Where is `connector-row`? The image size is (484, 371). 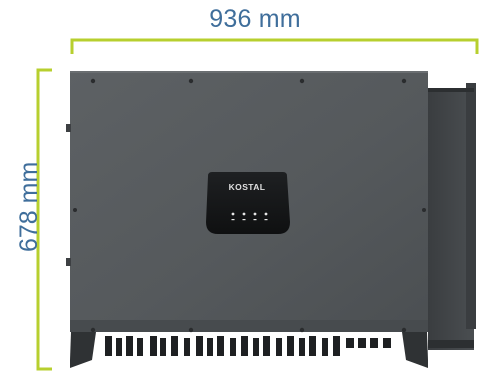
connector-row is located at coordinates (248, 346).